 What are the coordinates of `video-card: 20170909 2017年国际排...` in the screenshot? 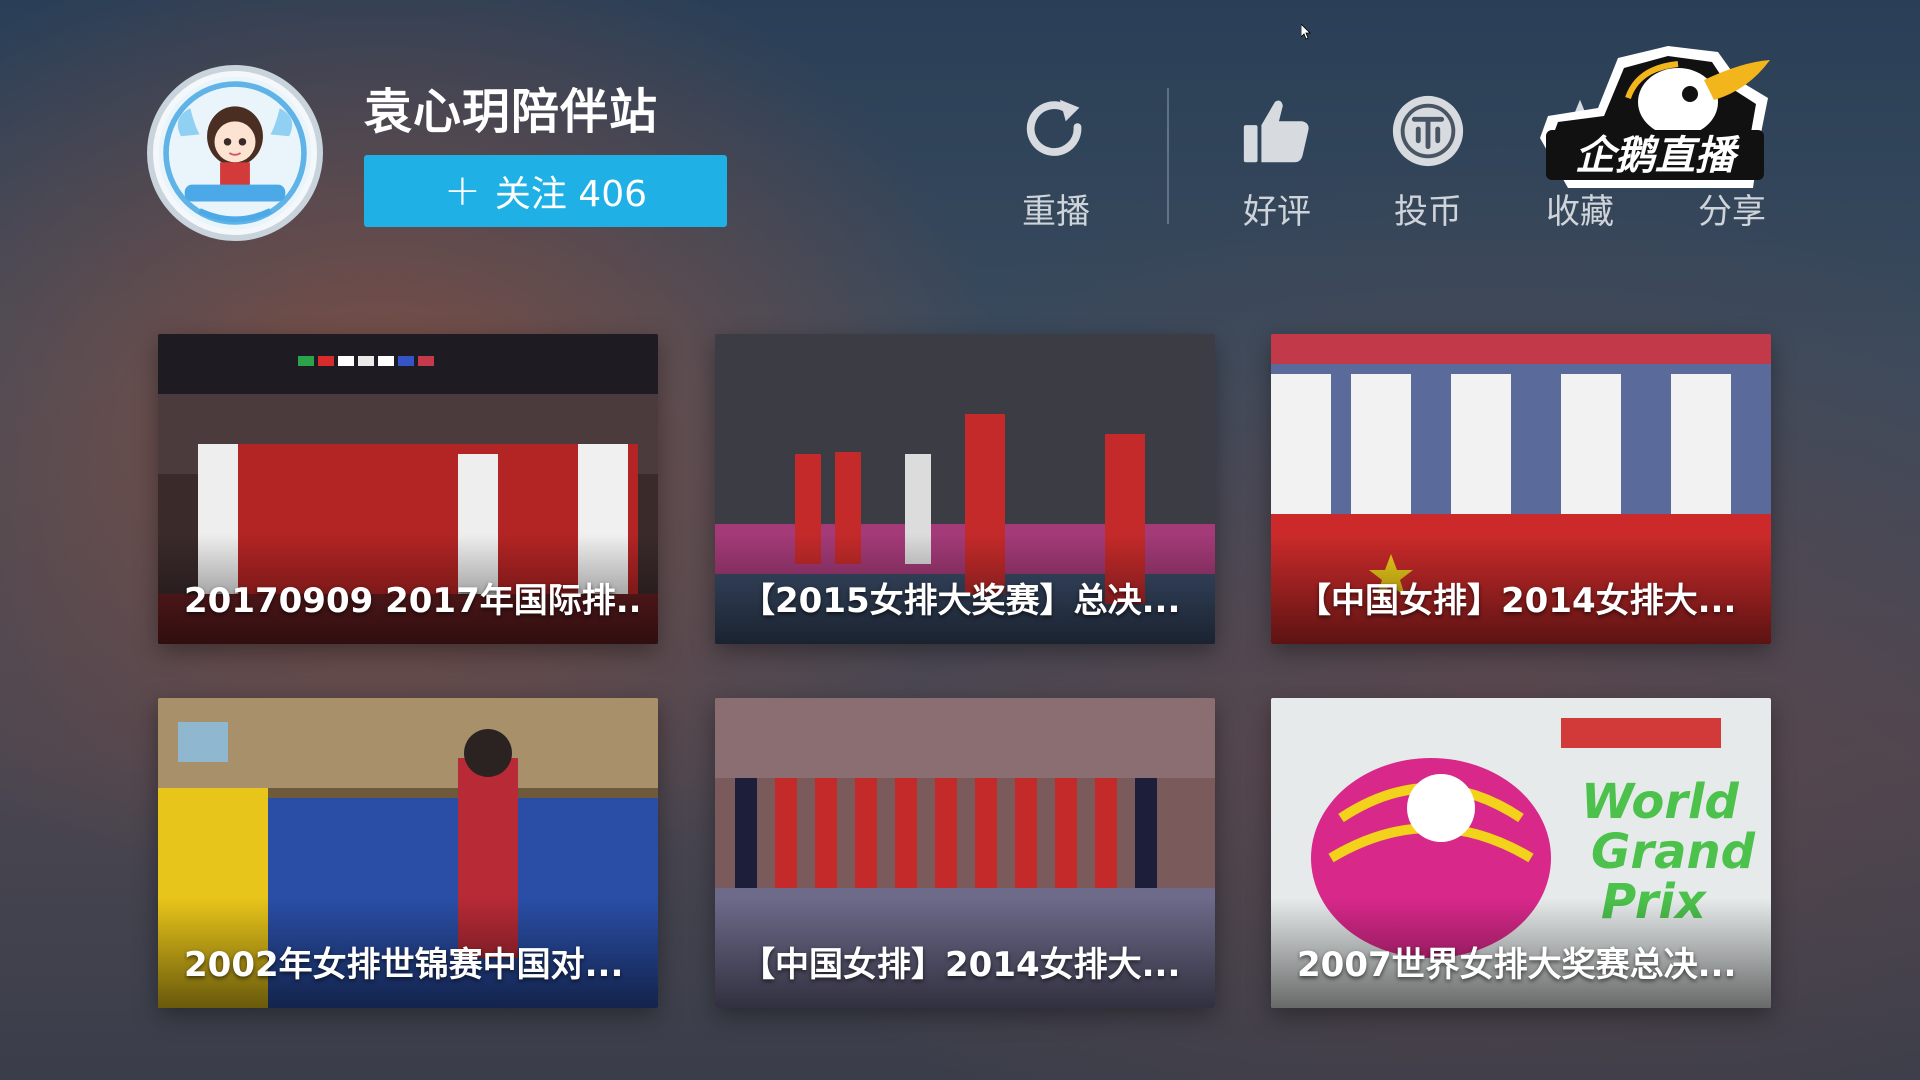 It's located at (408, 489).